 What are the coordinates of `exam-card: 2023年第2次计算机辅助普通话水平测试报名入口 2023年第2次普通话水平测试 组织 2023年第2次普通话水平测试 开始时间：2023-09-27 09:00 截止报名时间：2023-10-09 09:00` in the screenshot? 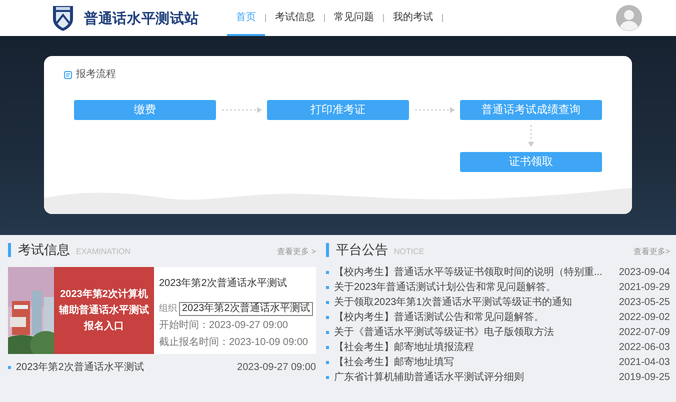 It's located at (162, 310).